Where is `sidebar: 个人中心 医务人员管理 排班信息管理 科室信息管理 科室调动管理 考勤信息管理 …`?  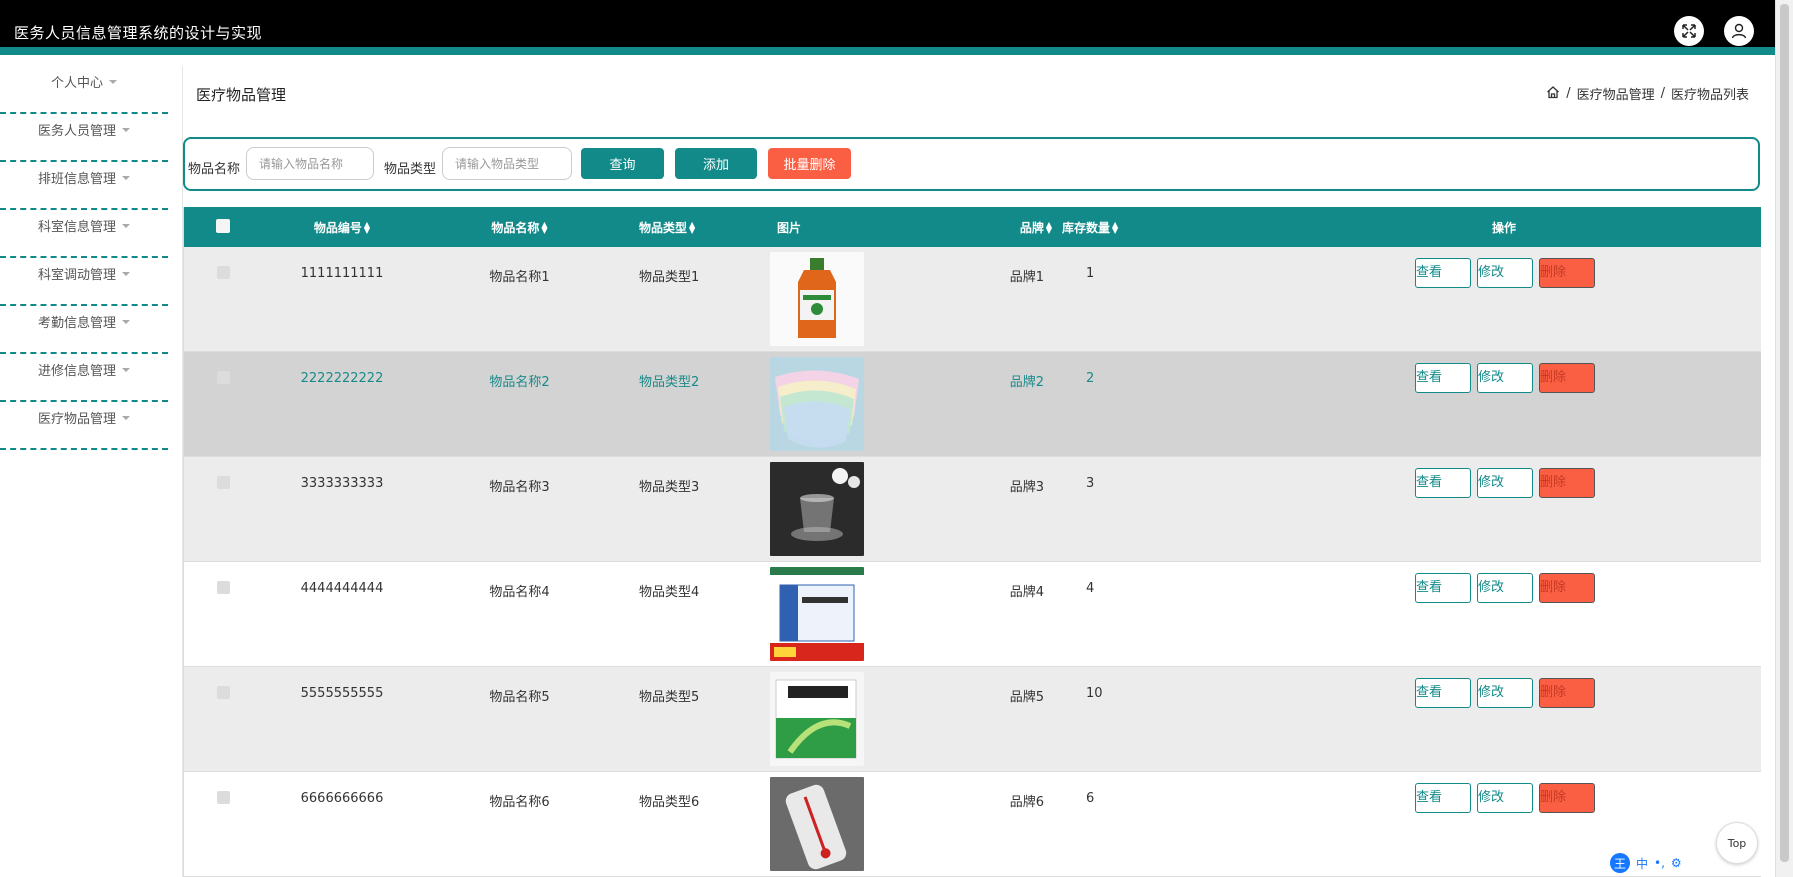 sidebar: 个人中心 医务人员管理 排班信息管理 科室信息管理 科室调动管理 考勤信息管理 … is located at coordinates (85, 258).